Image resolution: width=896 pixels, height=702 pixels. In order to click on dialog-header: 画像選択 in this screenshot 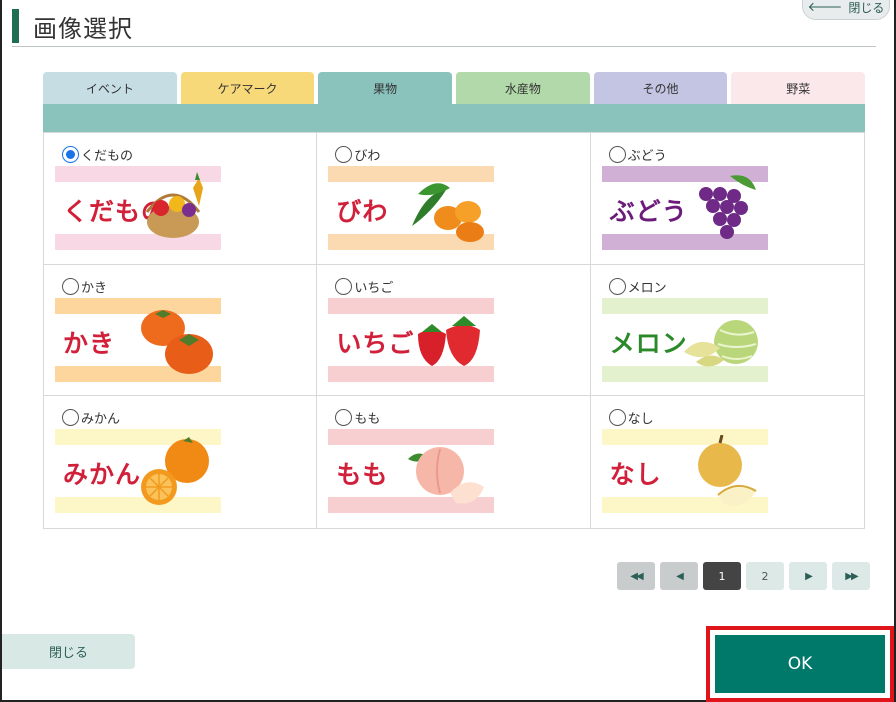, I will do `click(72, 26)`.